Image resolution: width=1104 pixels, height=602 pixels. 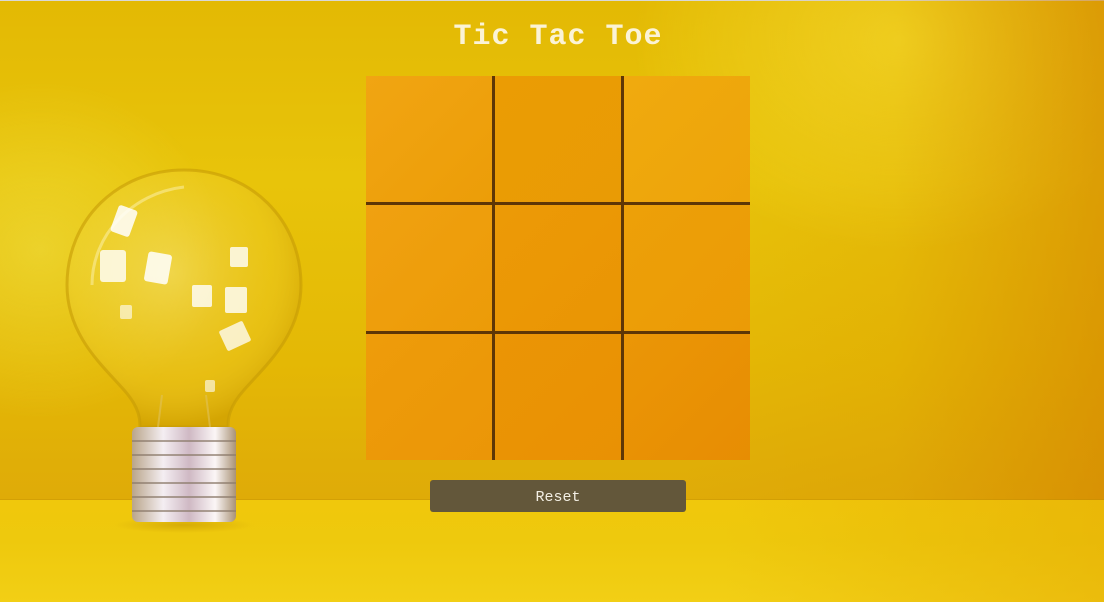 I want to click on reset-button: Reset, so click(x=558, y=496).